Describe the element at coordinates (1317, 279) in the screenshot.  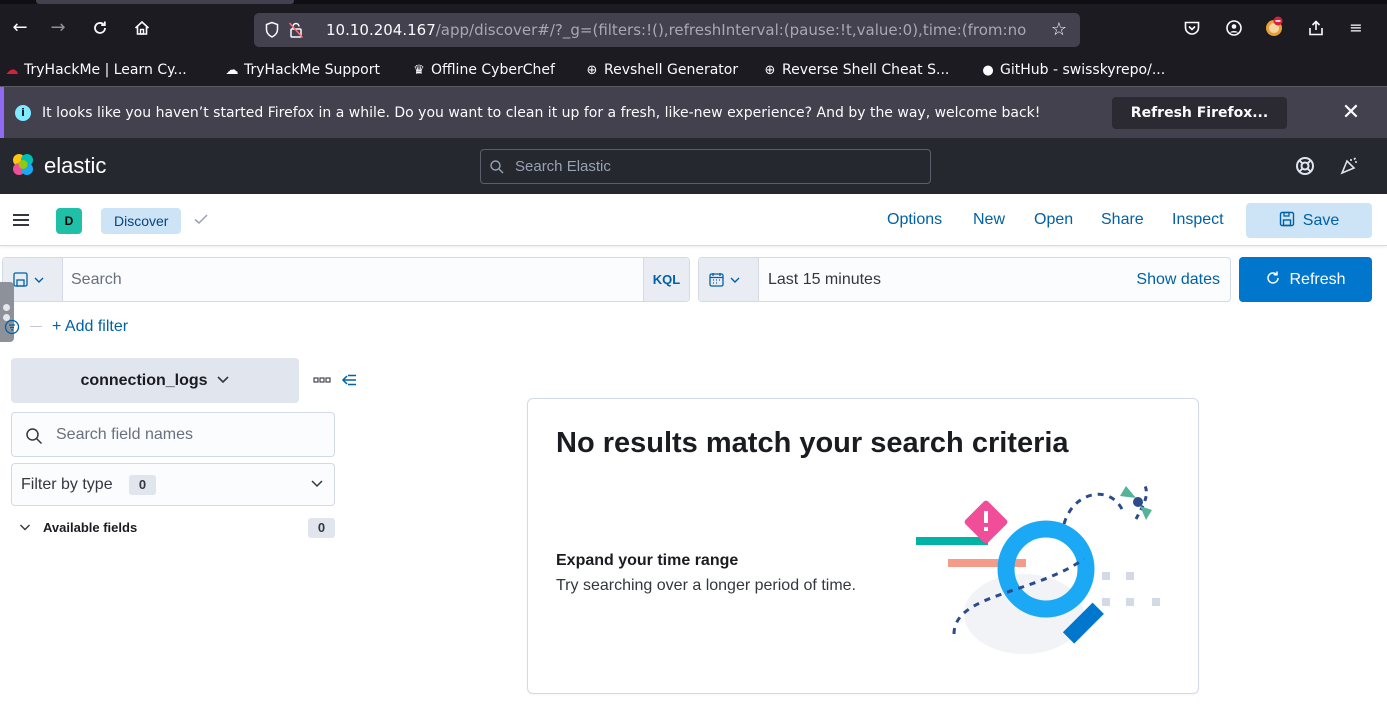
I see `refresh-label: Refresh` at that location.